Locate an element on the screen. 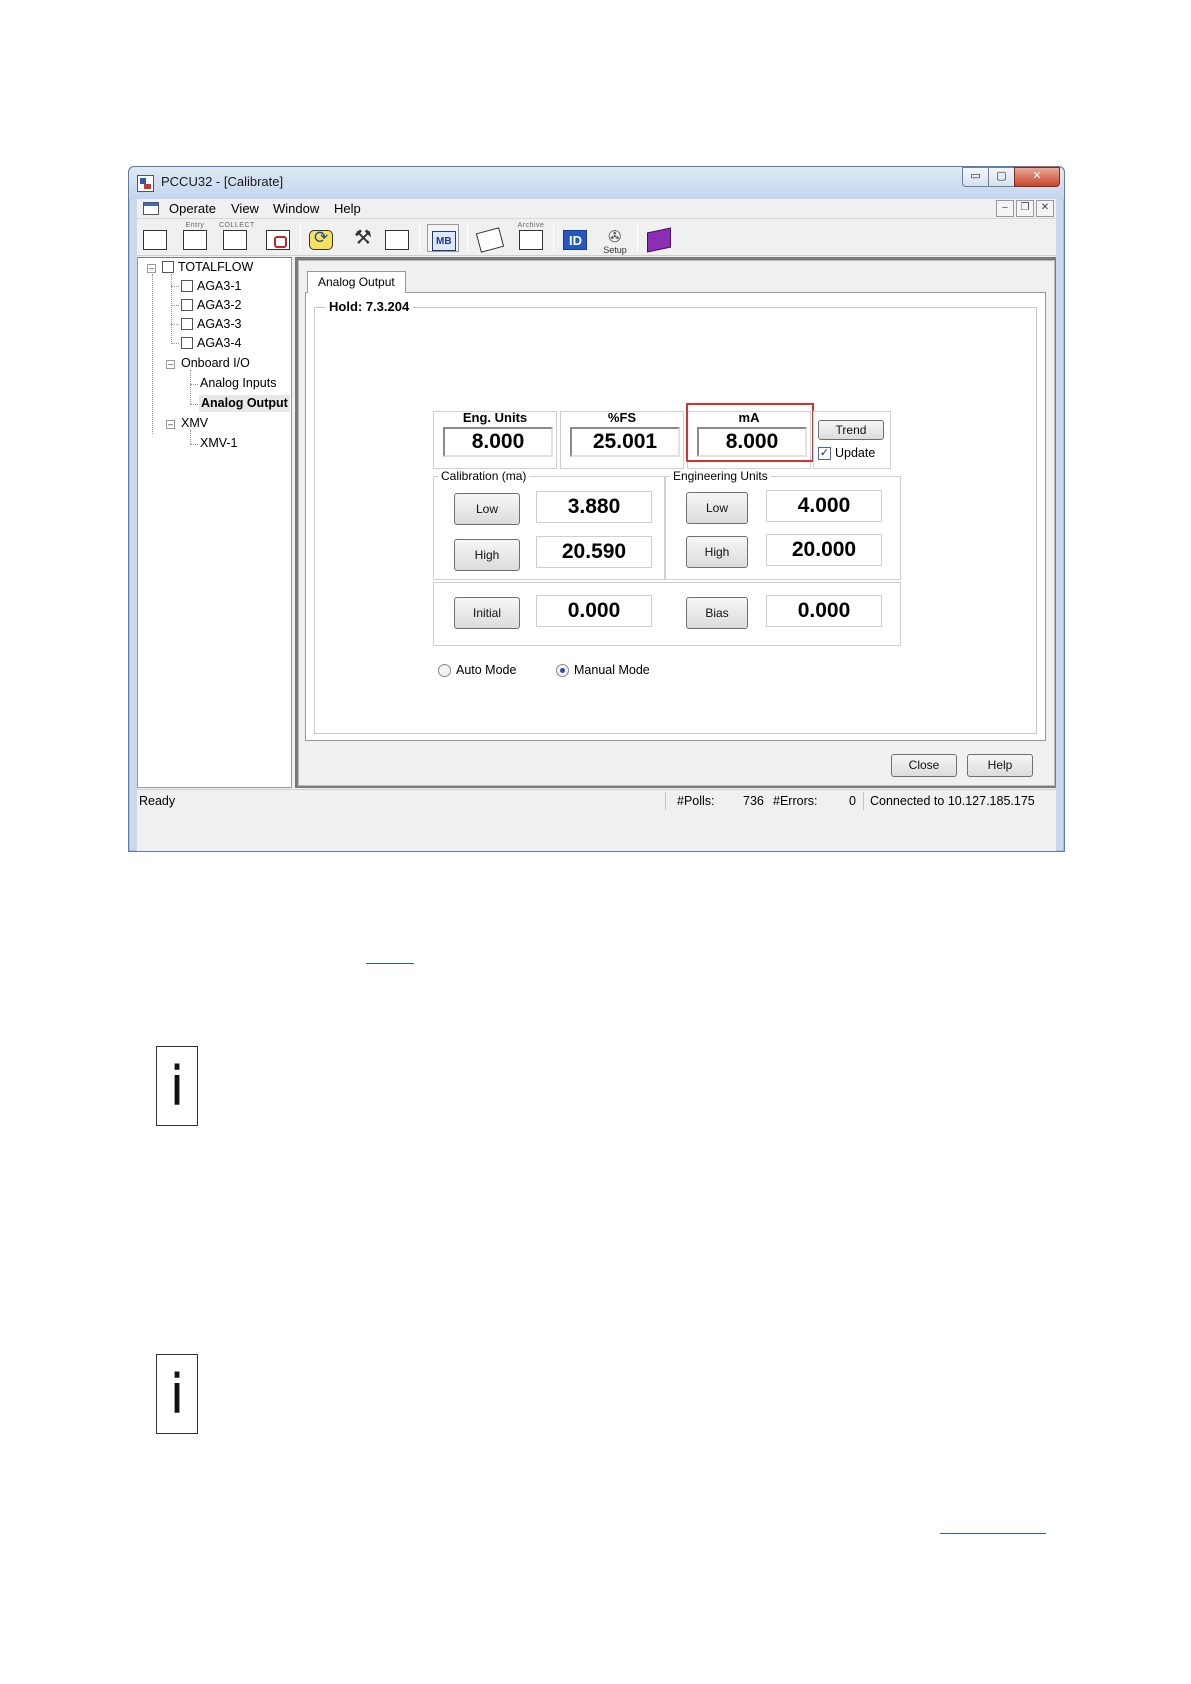 Image resolution: width=1191 pixels, height=1684 pixels. tree-item-totalflow: TOTALFLOW is located at coordinates (207, 267).